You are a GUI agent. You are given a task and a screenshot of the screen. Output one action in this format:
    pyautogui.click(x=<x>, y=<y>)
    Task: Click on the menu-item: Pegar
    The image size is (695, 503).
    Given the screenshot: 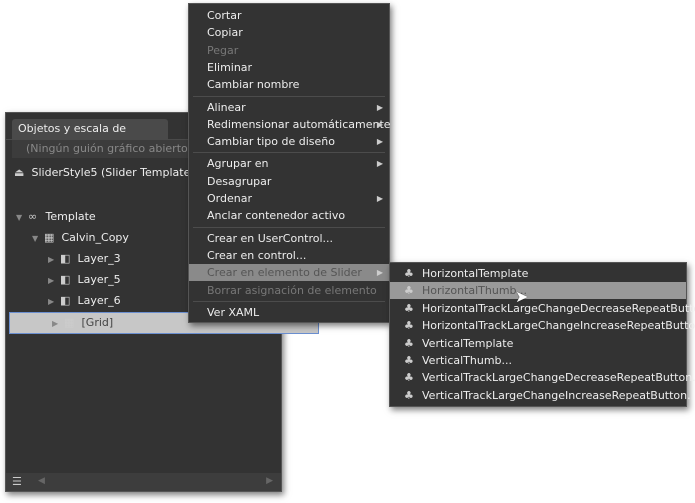 What is the action you would take?
    pyautogui.click(x=289, y=50)
    